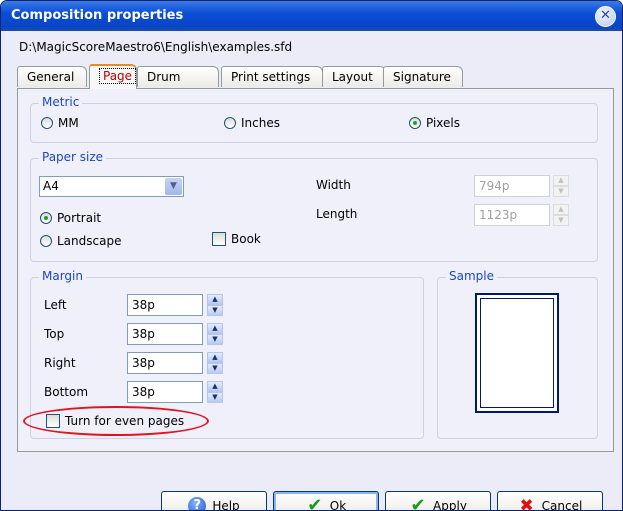 This screenshot has width=623, height=511. What do you see at coordinates (314, 119) in the screenshot?
I see `metric-group: Metric MM Inches Pixels` at bounding box center [314, 119].